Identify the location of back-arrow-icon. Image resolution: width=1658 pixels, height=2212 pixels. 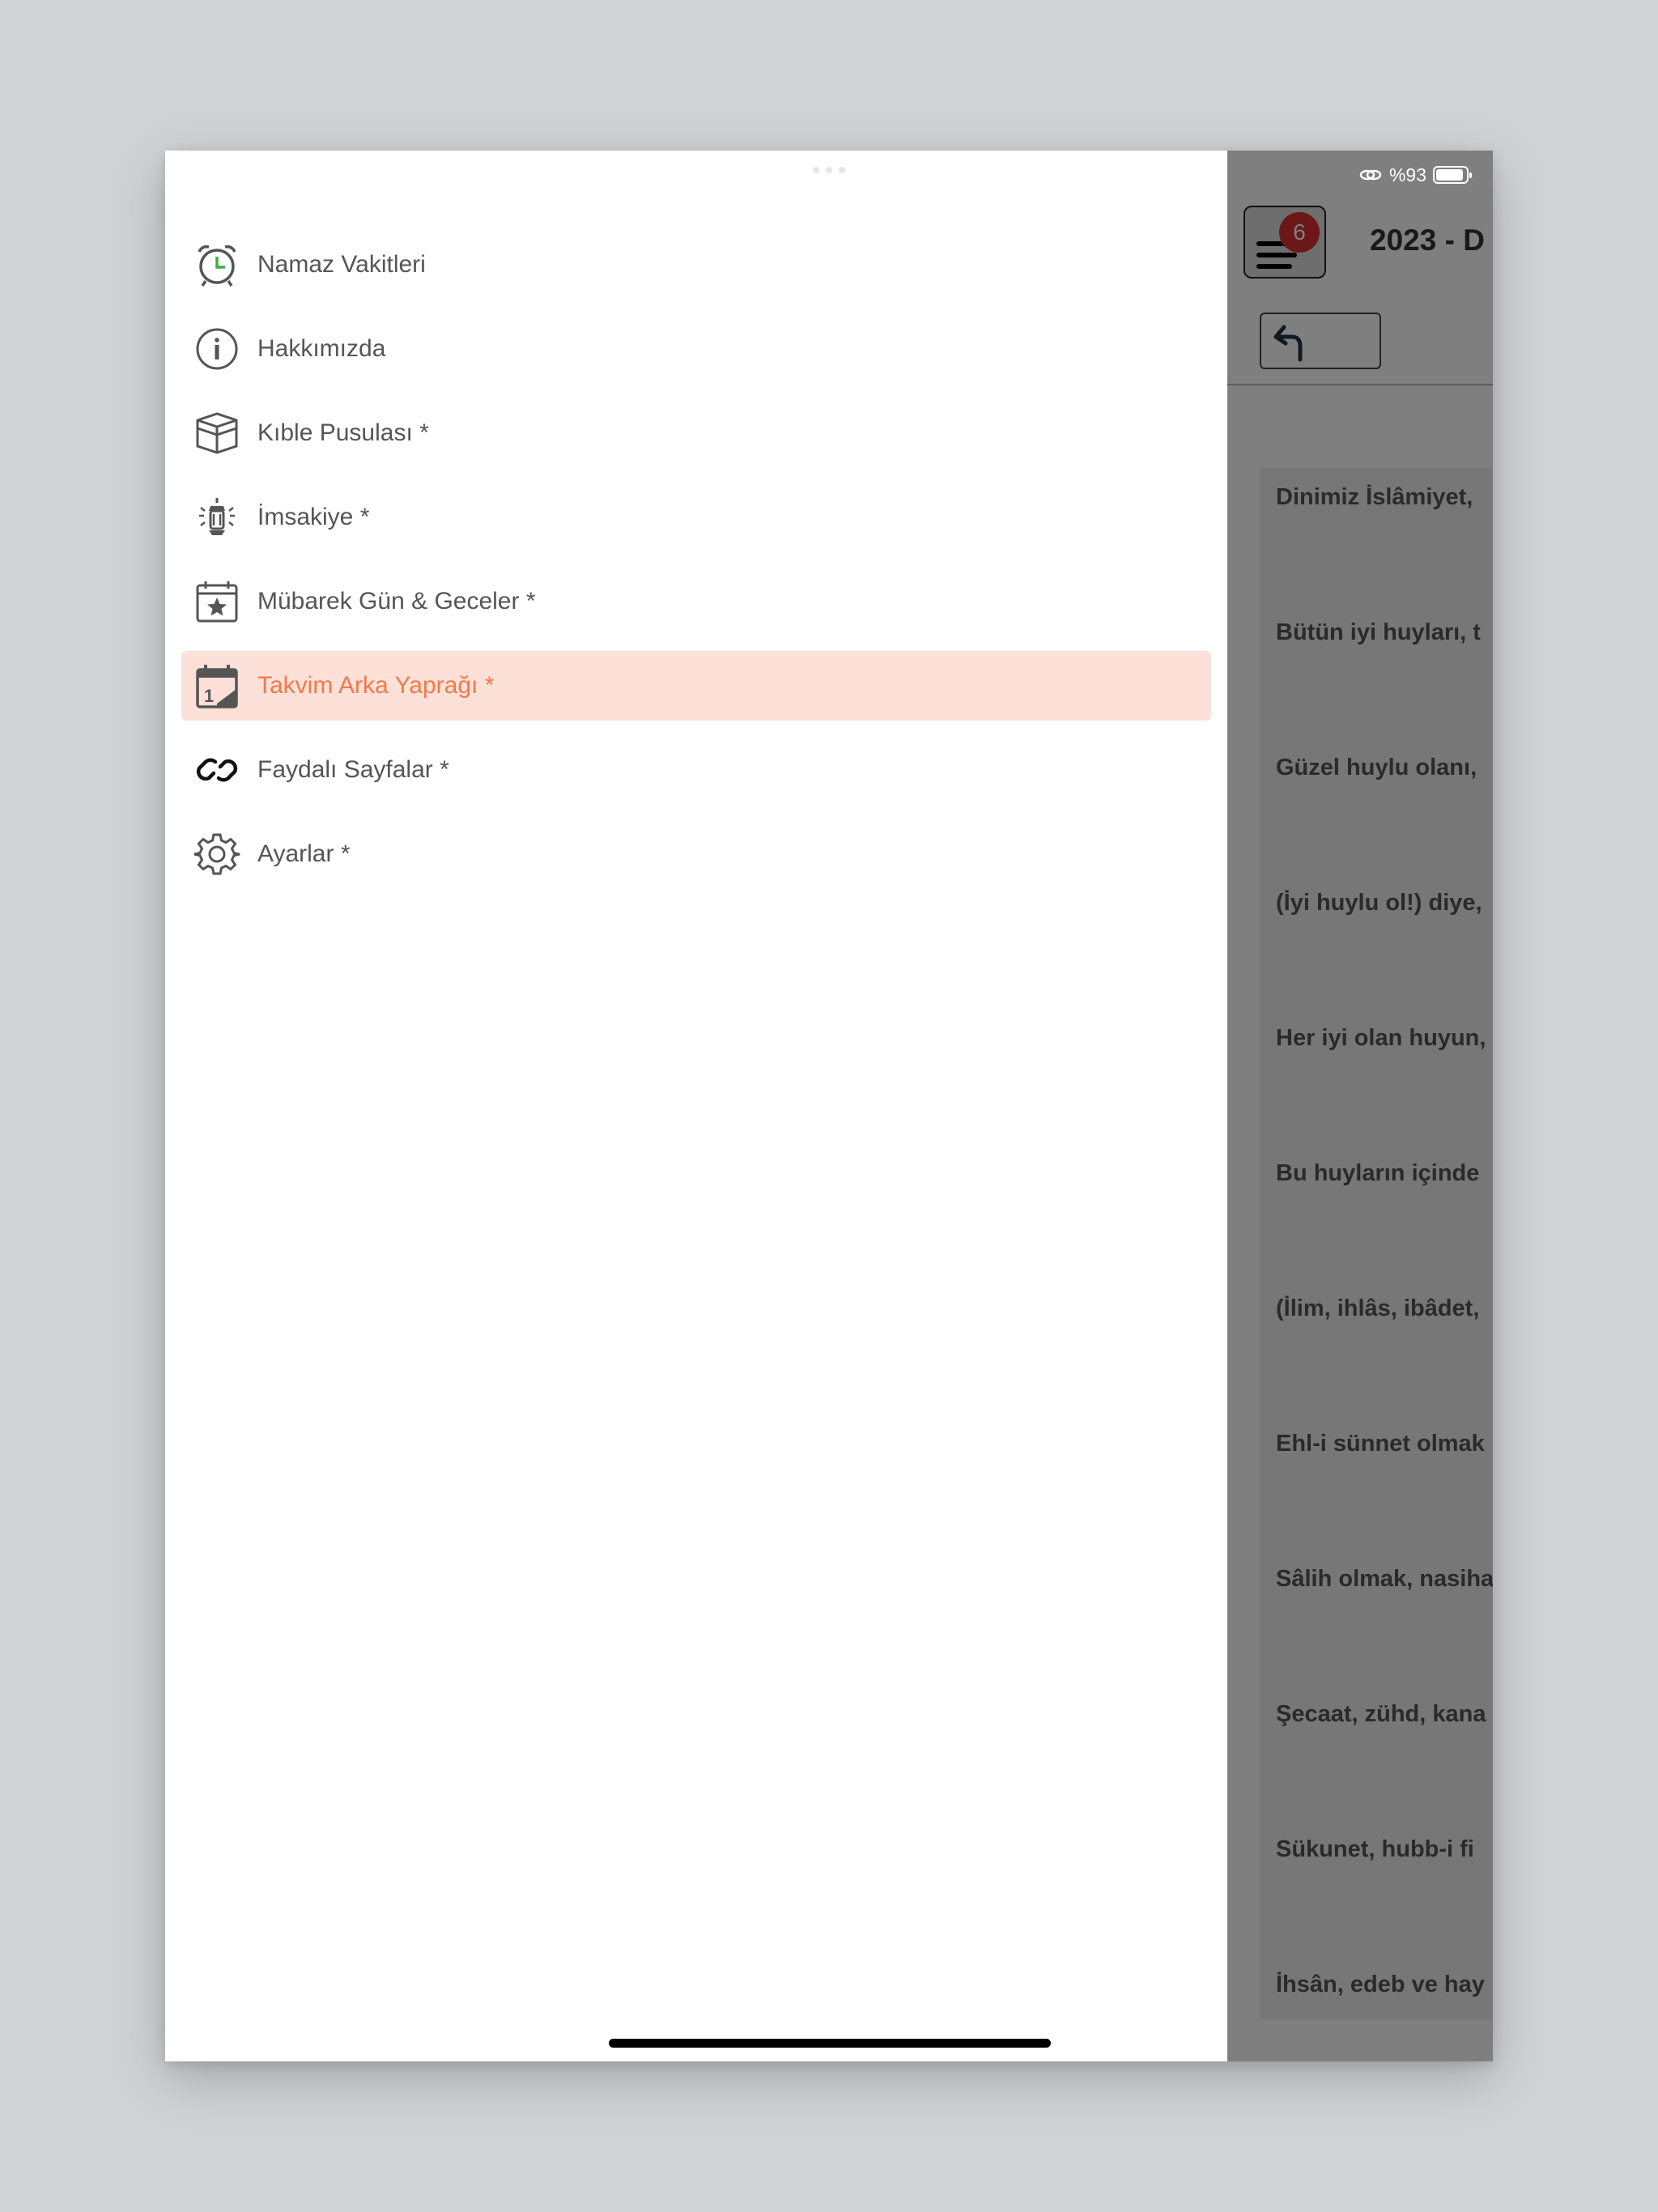
(1288, 343).